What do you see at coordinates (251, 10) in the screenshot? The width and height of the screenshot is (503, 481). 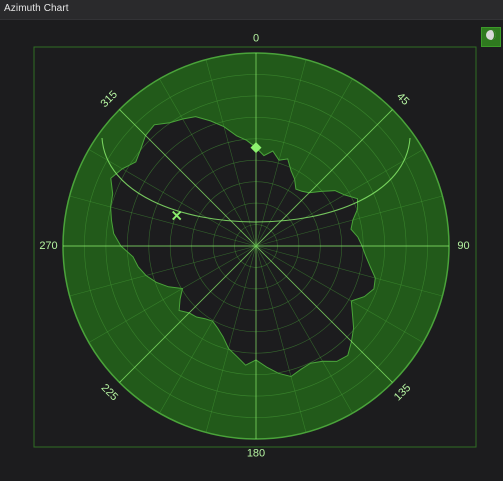 I see `window-titlebar: Azimuth Chart` at bounding box center [251, 10].